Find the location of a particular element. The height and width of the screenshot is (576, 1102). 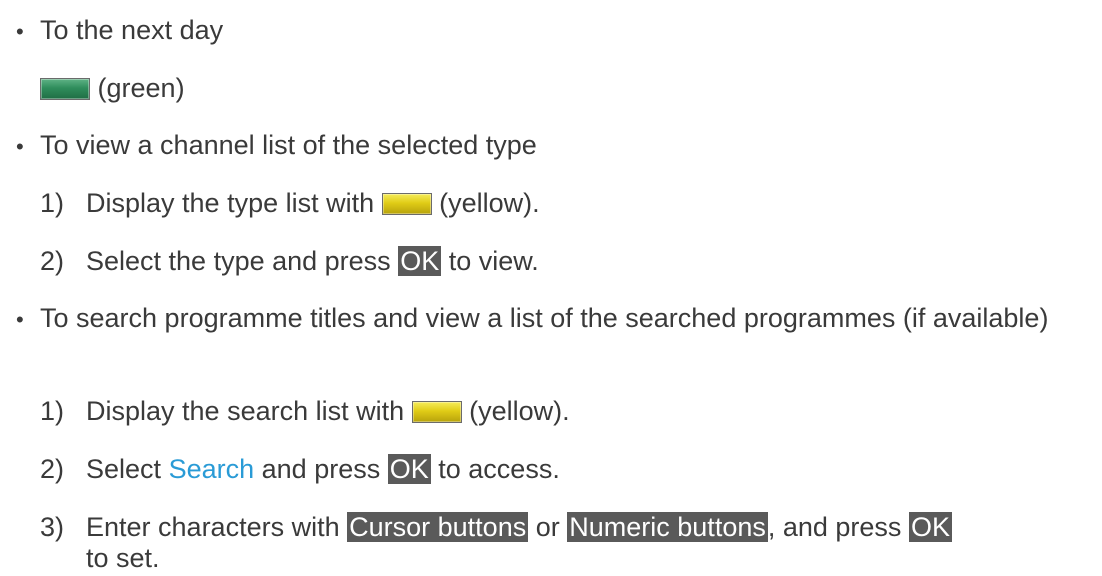

step-text-mid2: , and press is located at coordinates (834, 527).